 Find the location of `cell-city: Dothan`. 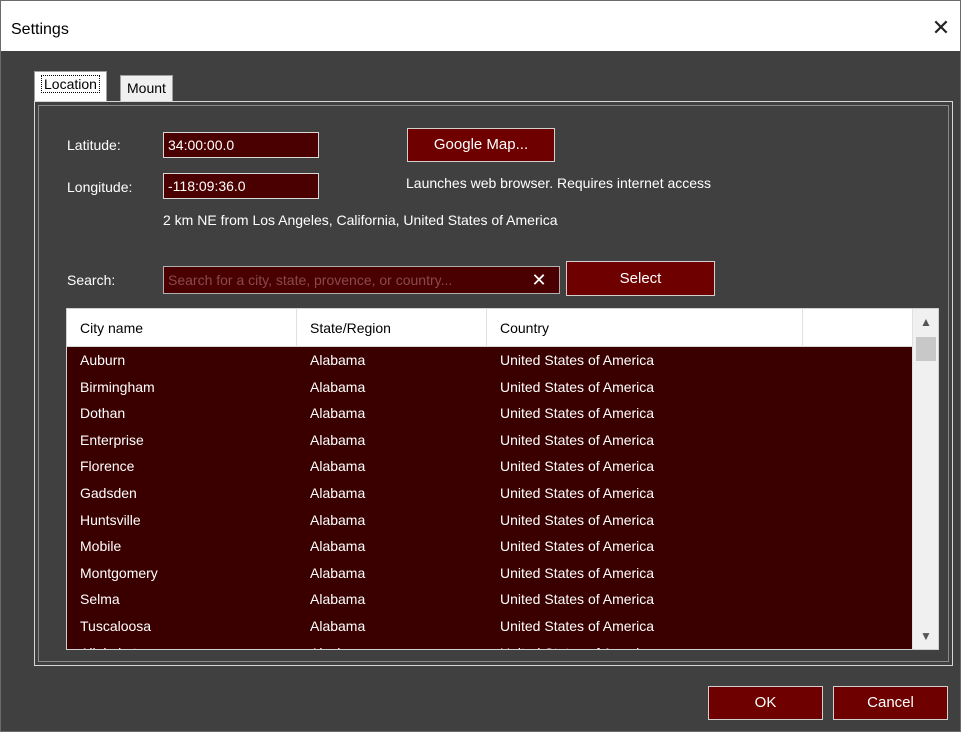

cell-city: Dothan is located at coordinates (103, 413).